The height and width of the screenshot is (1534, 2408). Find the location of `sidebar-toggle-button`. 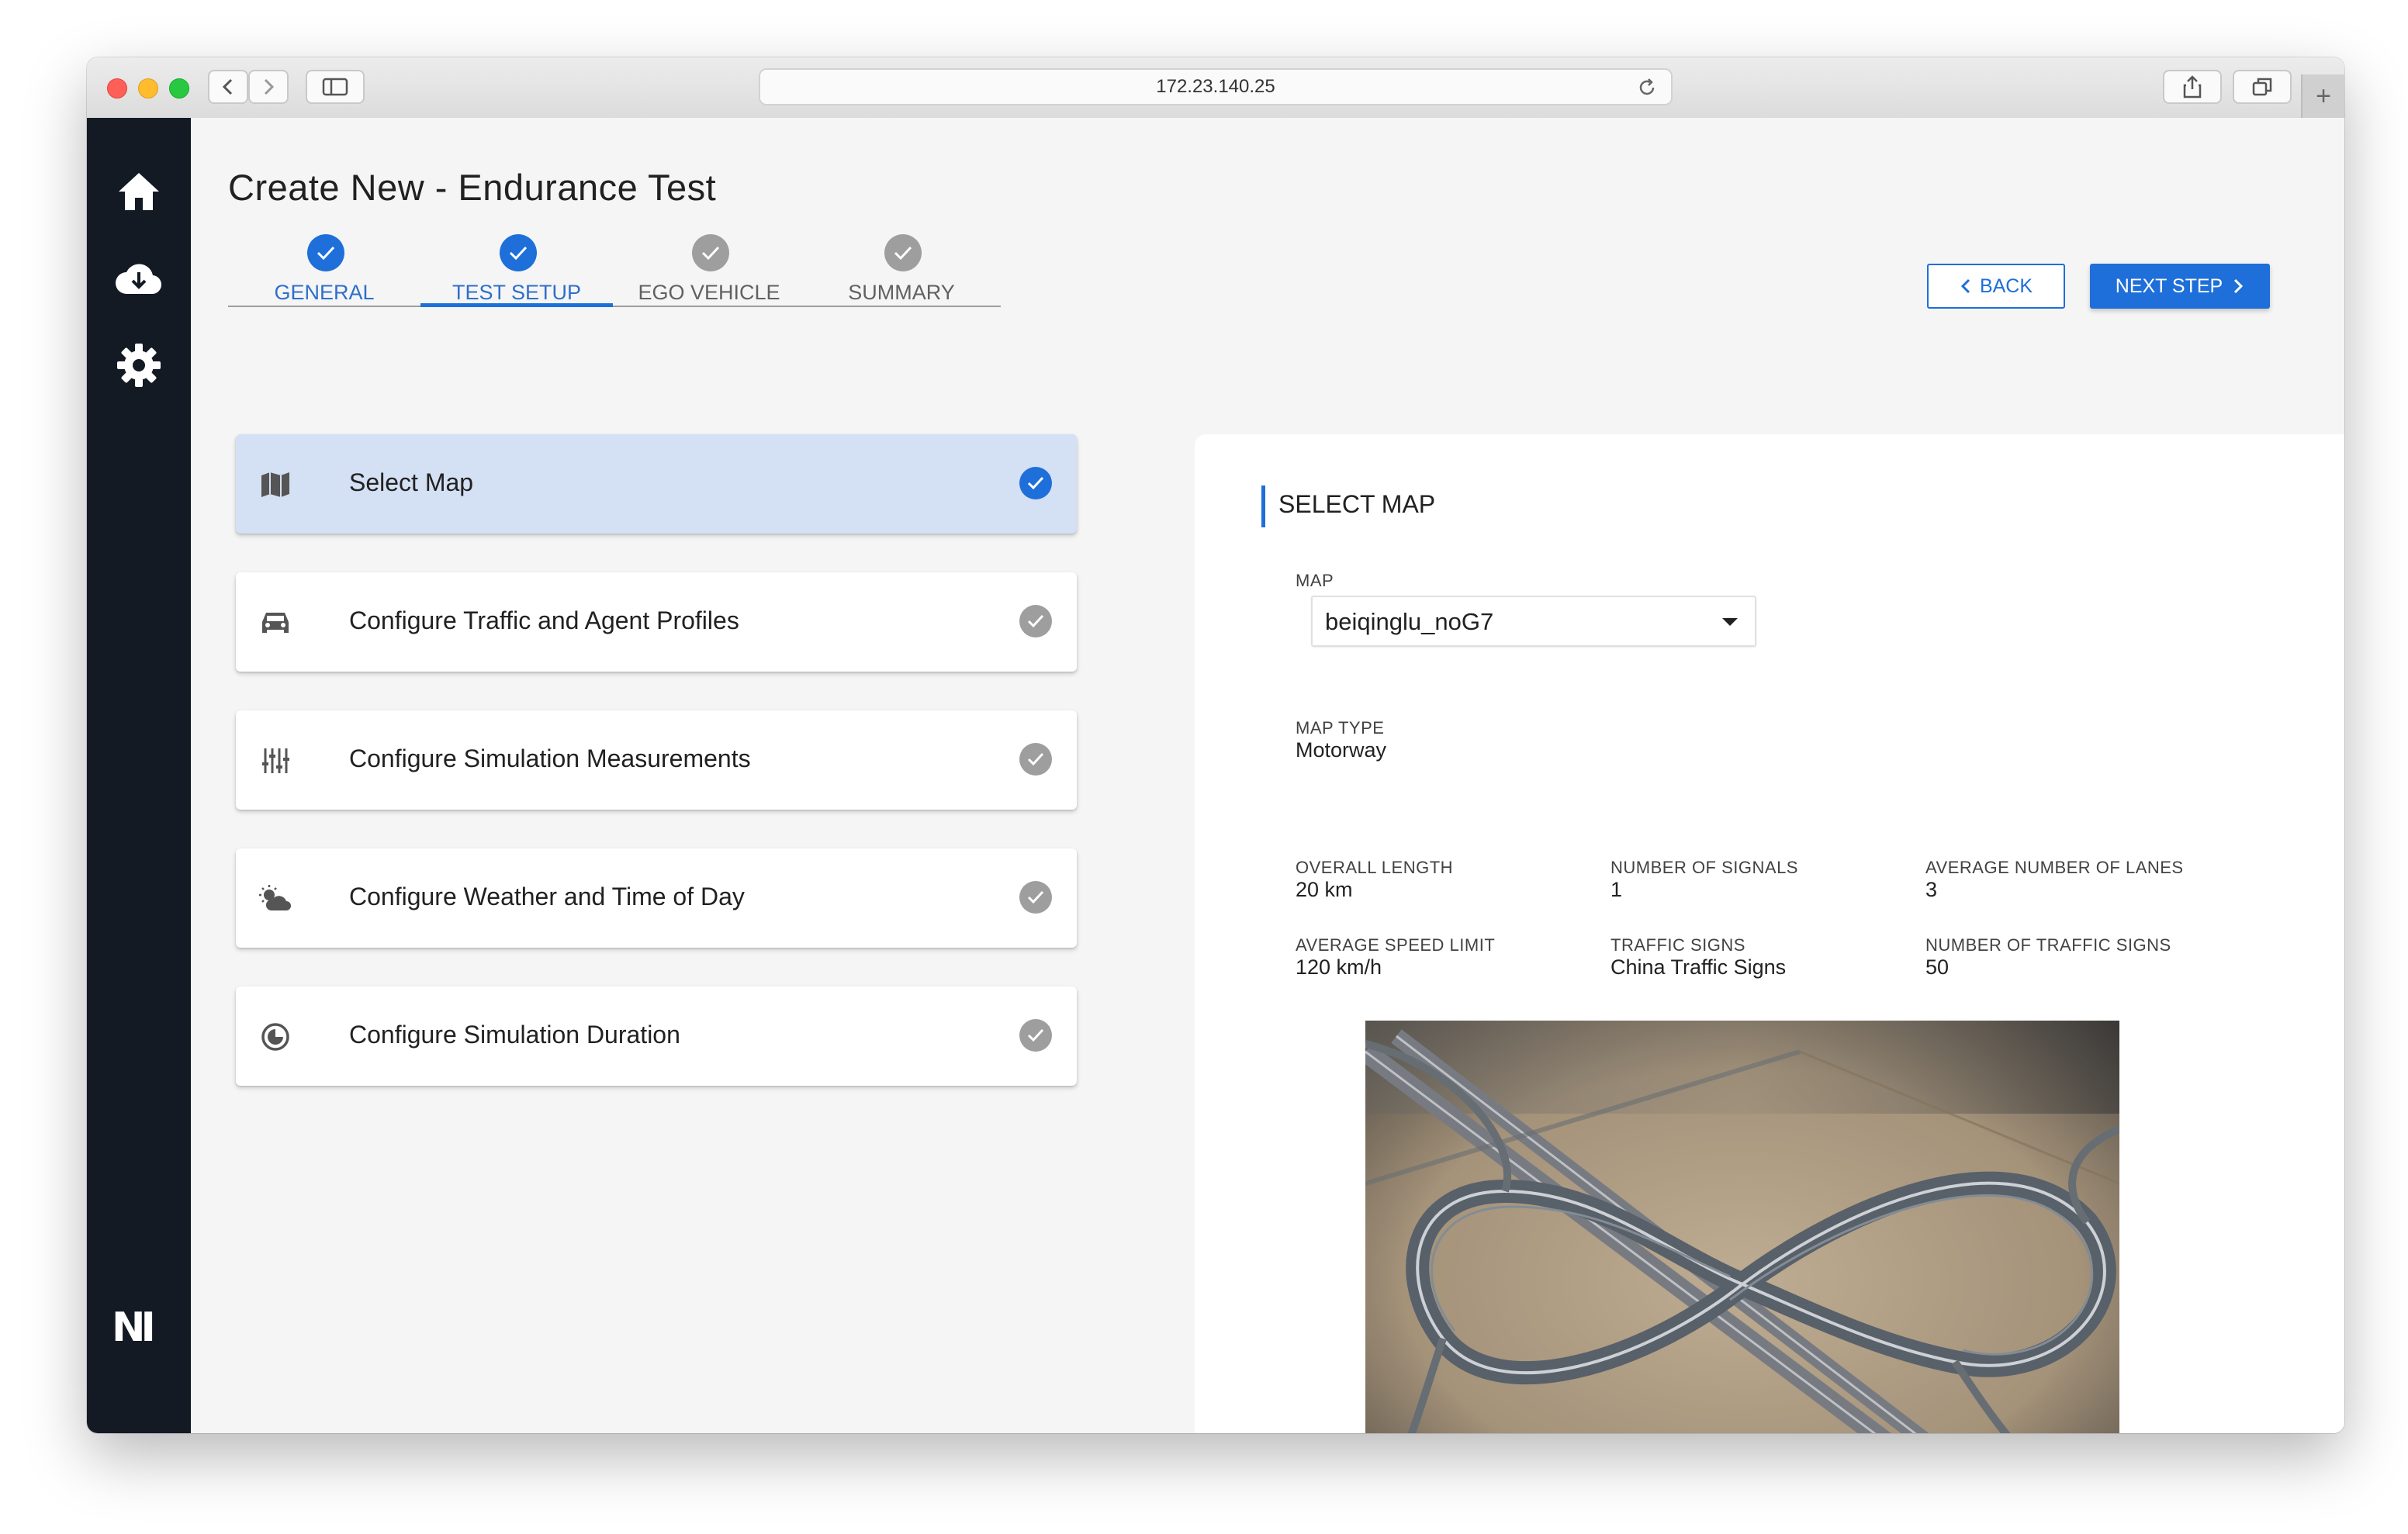

sidebar-toggle-button is located at coordinates (335, 87).